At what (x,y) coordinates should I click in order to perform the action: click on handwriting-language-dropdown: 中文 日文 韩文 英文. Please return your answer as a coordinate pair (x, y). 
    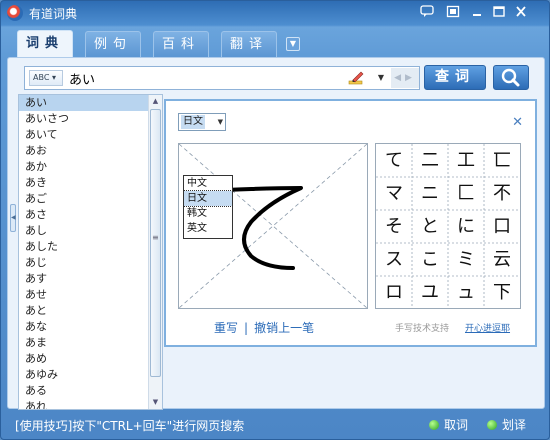
    Looking at the image, I should click on (208, 207).